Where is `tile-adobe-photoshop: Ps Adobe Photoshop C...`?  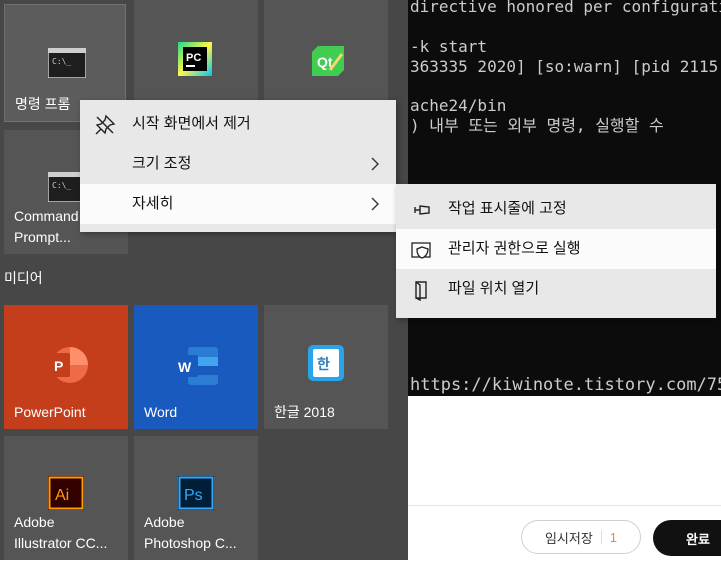
tile-adobe-photoshop: Ps Adobe Photoshop C... is located at coordinates (196, 498).